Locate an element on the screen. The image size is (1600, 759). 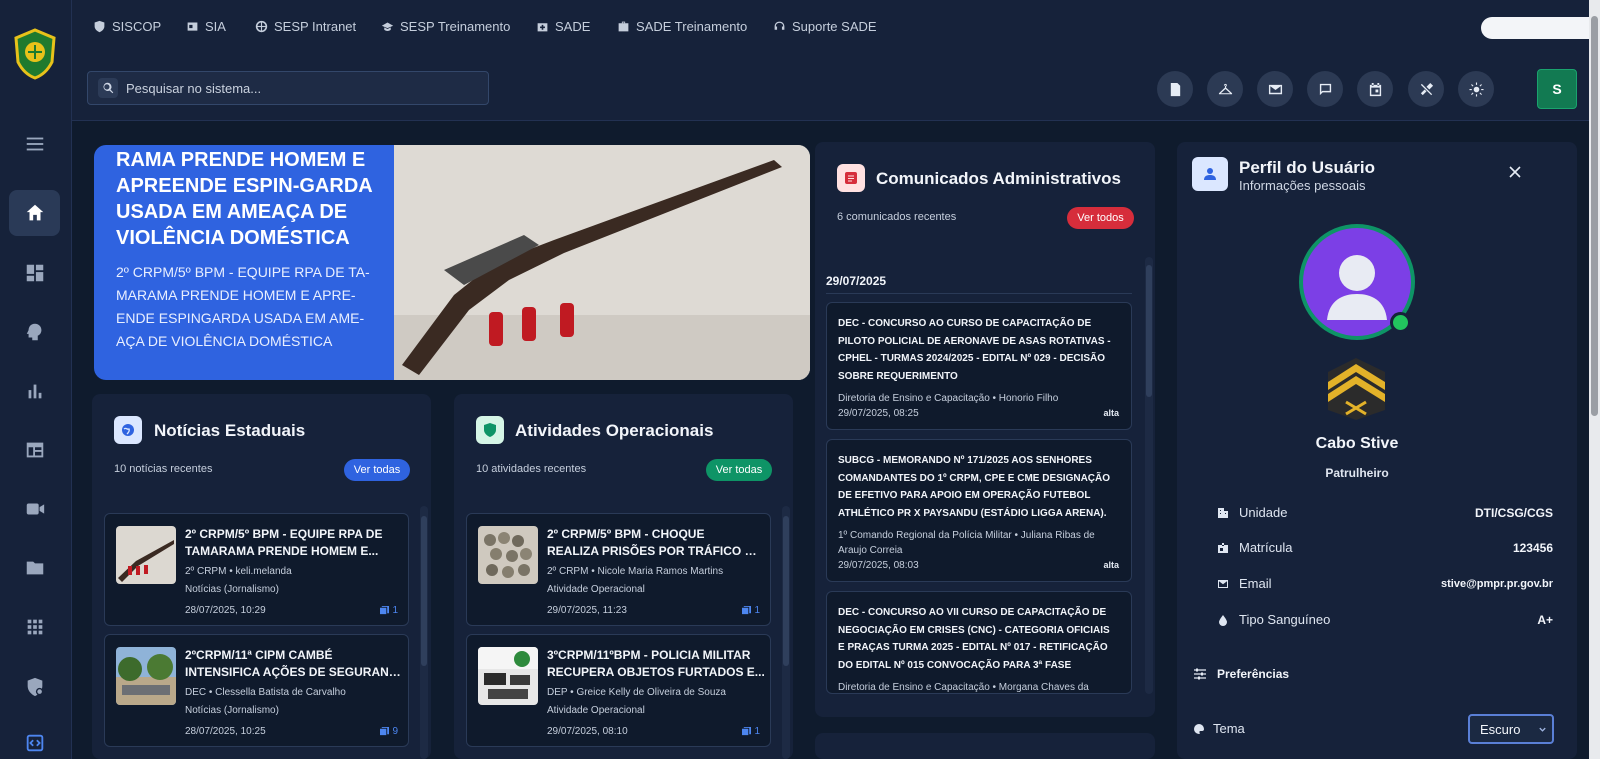
brain-icon is located at coordinates (34, 332).